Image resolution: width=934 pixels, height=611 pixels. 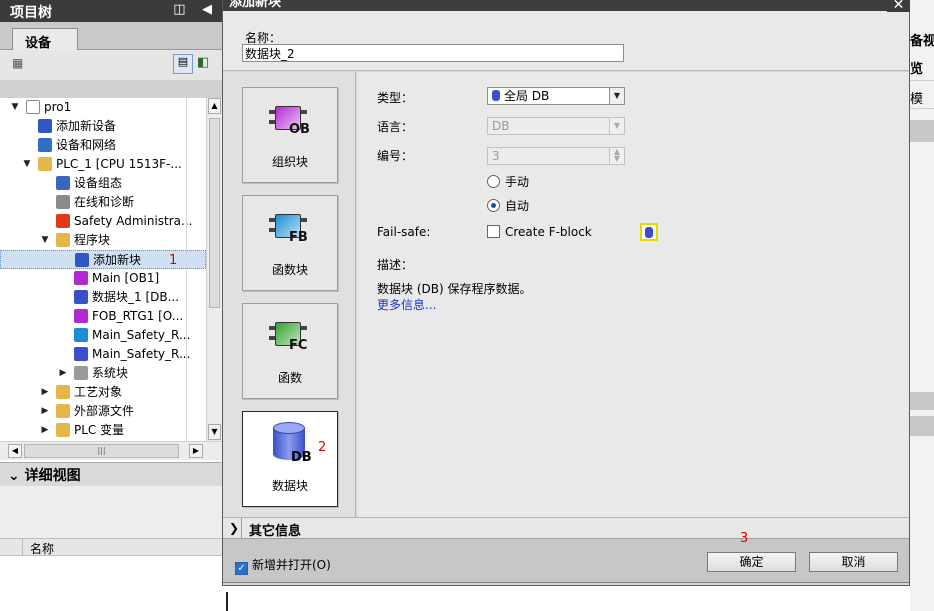 What do you see at coordinates (751, 562) in the screenshot?
I see `ok-button: 确定` at bounding box center [751, 562].